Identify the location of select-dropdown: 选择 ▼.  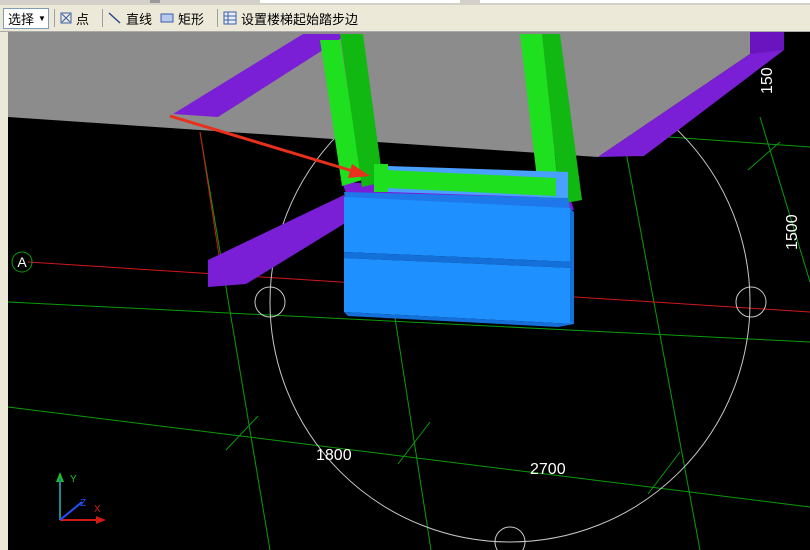
(26, 18).